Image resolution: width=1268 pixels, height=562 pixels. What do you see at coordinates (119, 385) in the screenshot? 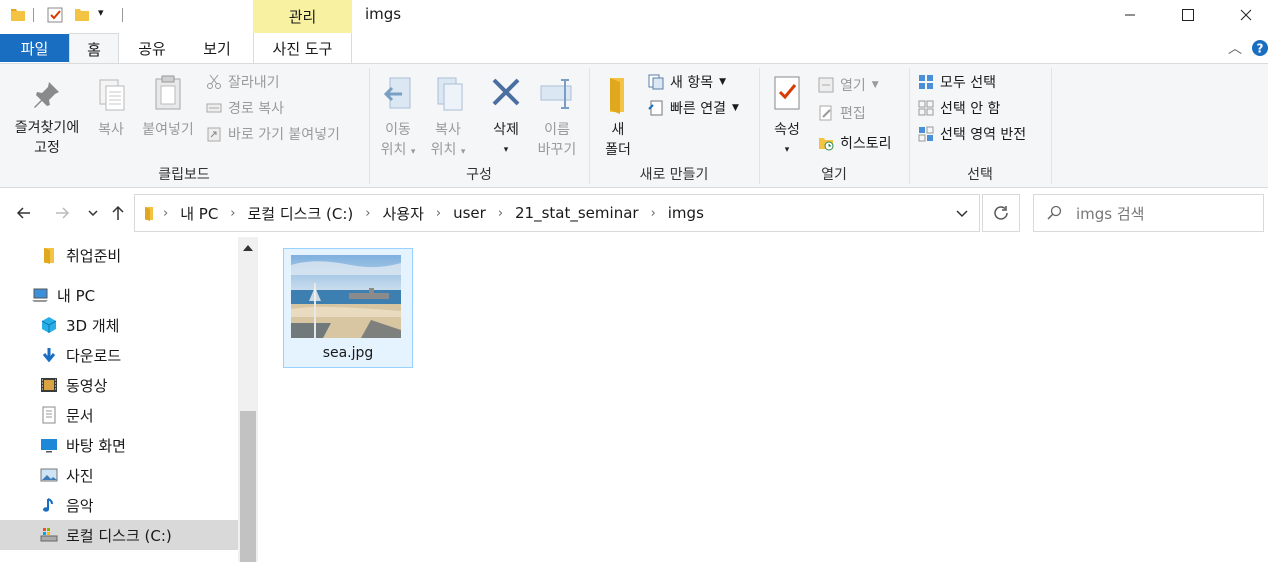
I see `nav-item-videos: 동영상` at bounding box center [119, 385].